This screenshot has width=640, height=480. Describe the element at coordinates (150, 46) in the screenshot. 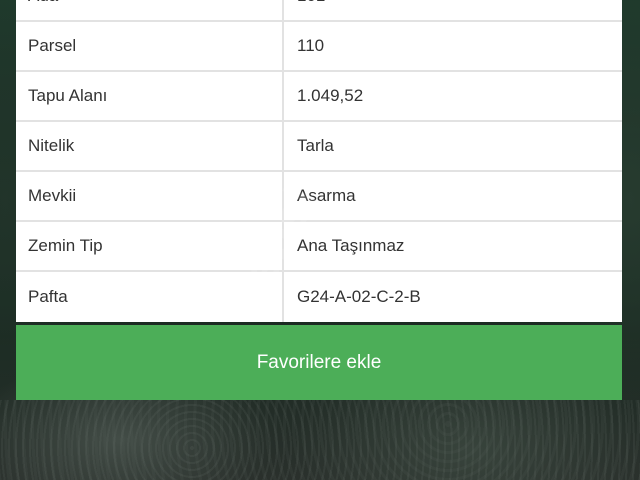

I see `row-label: Parsel` at that location.